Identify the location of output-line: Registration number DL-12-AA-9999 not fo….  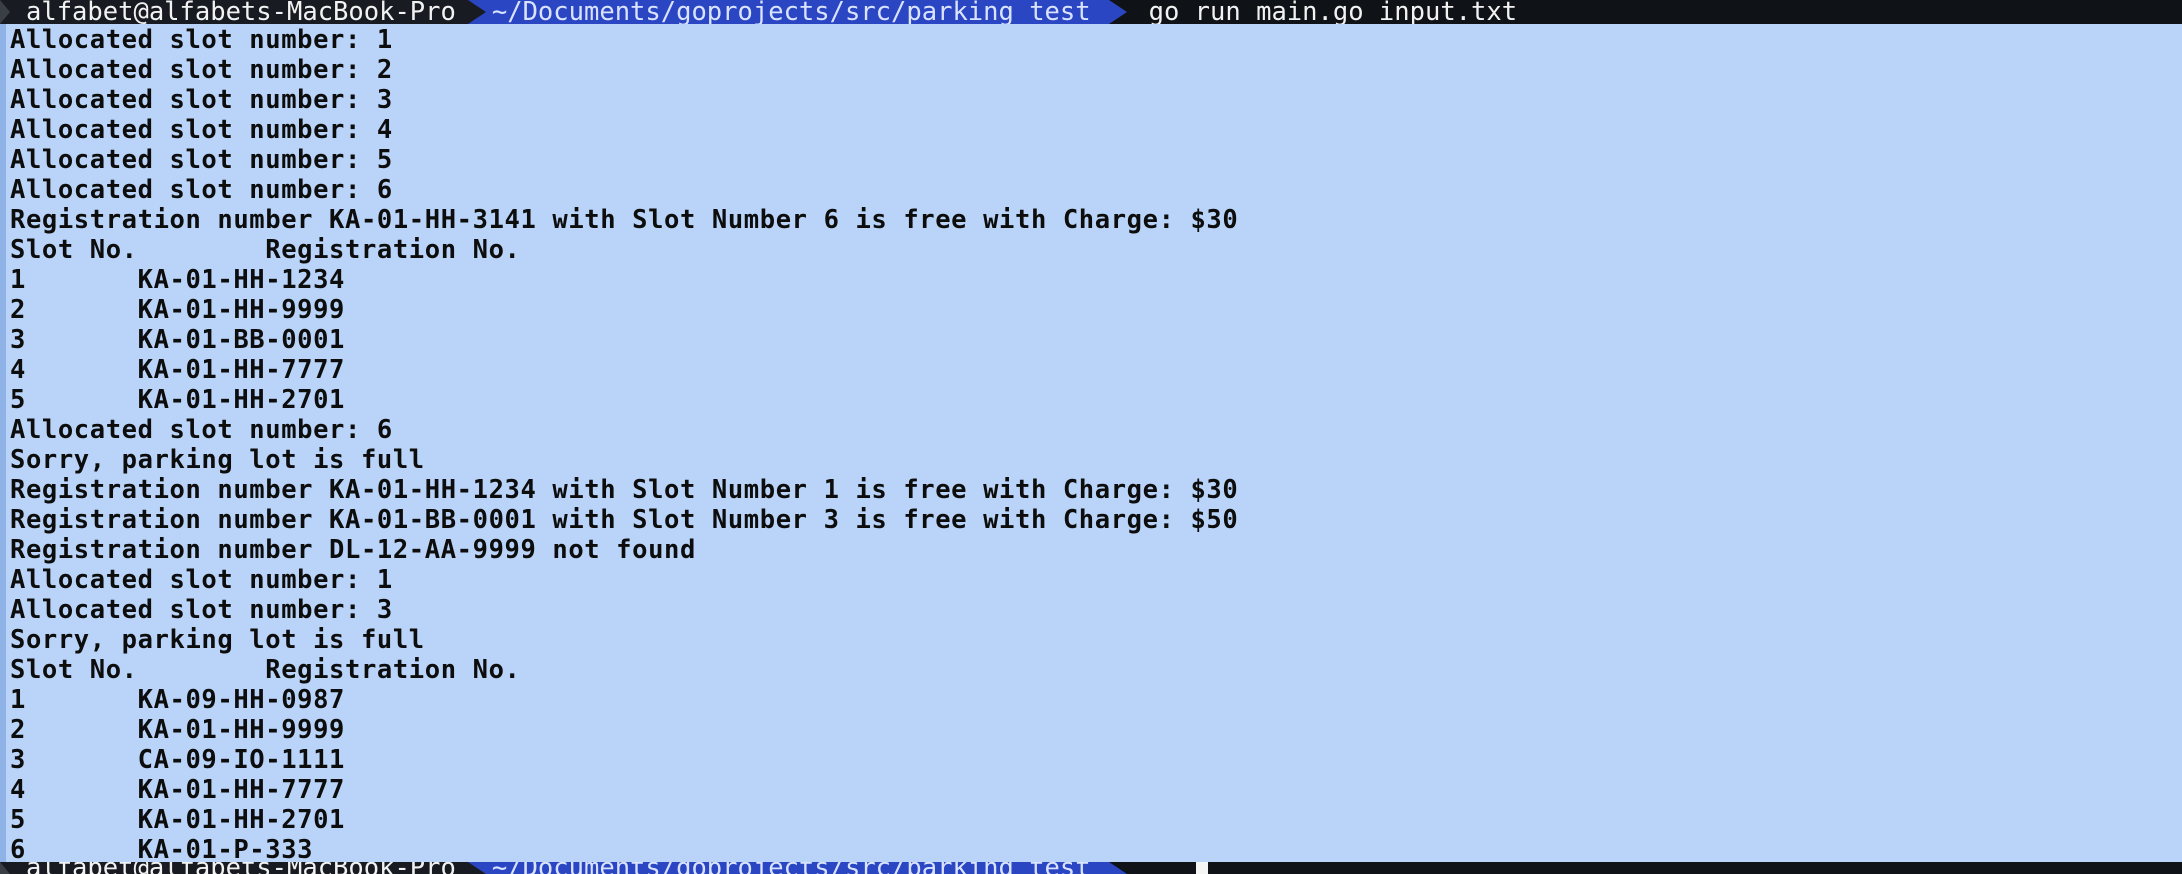
(353, 550).